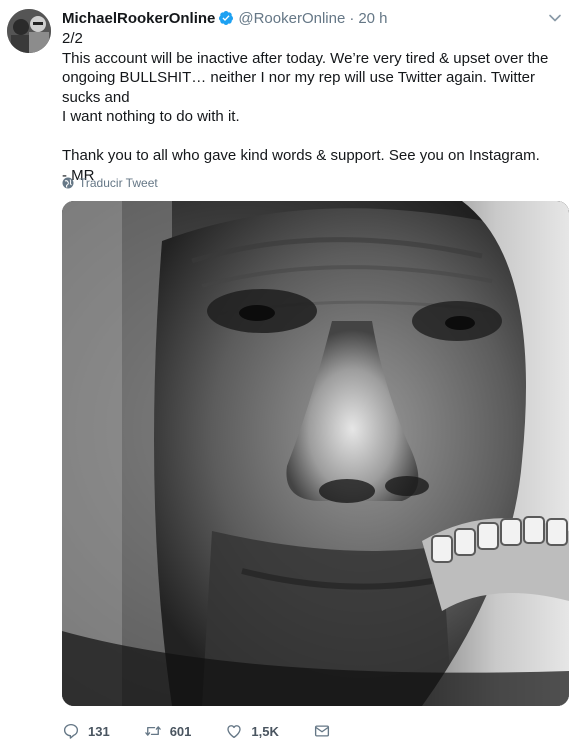 This screenshot has width=575, height=749. I want to click on tweet-actions: 131 601 1,5K, so click(217, 731).